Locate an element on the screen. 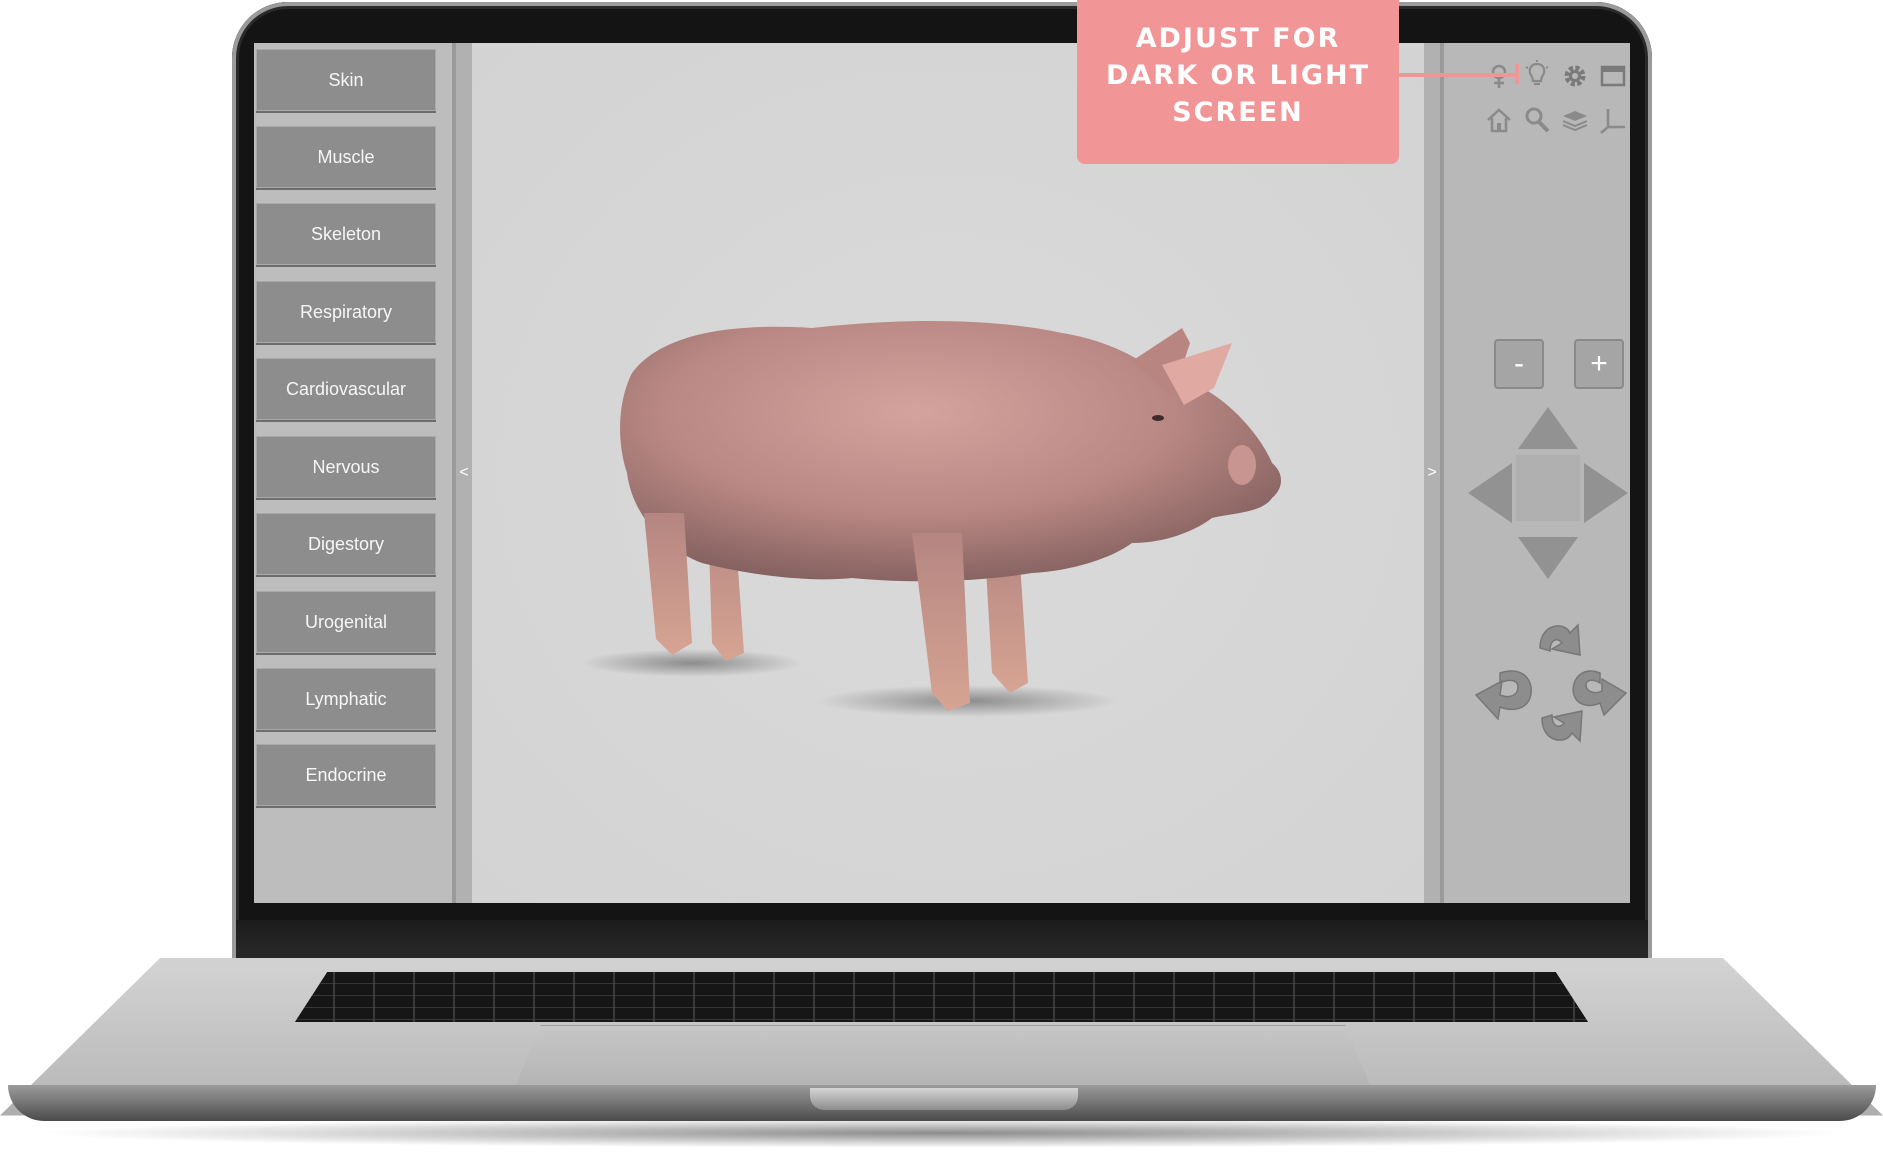  zoom-in-button: + is located at coordinates (1599, 364).